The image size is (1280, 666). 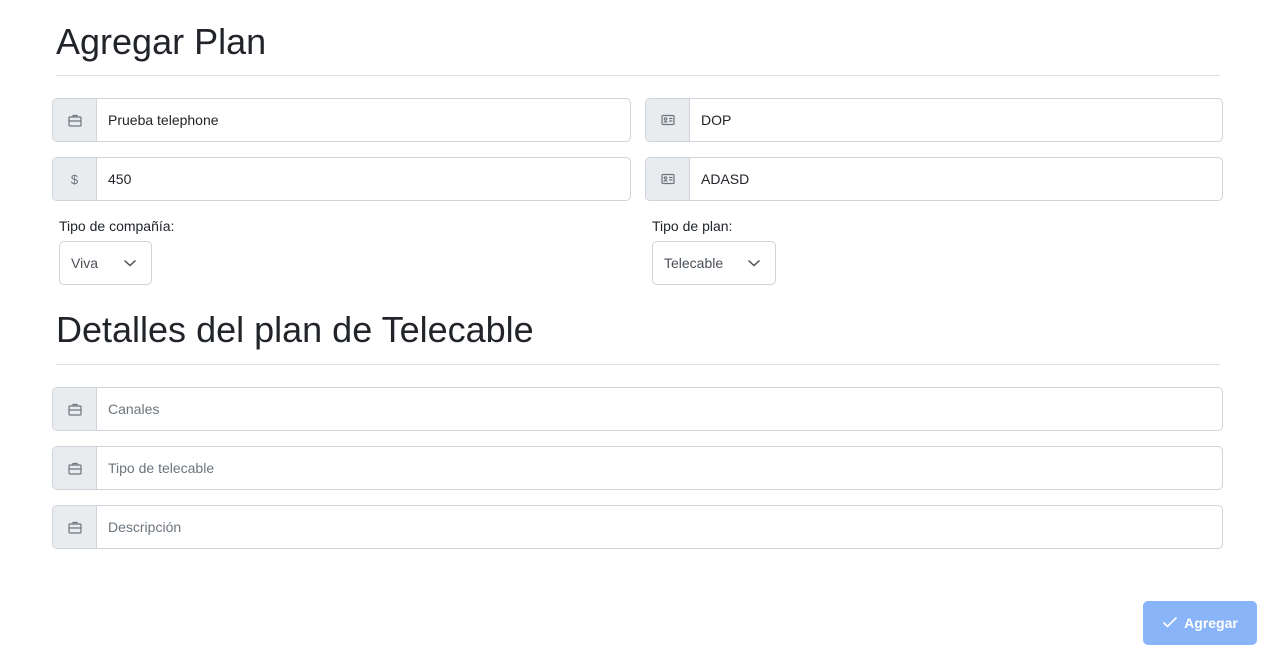 I want to click on description-group, so click(x=637, y=527).